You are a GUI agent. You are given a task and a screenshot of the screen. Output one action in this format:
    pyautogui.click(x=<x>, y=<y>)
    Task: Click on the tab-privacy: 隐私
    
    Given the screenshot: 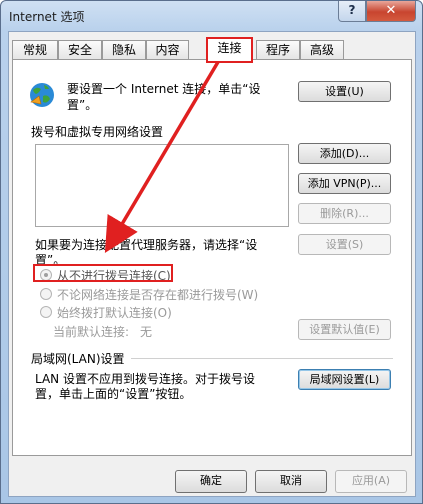 What is the action you would take?
    pyautogui.click(x=124, y=50)
    